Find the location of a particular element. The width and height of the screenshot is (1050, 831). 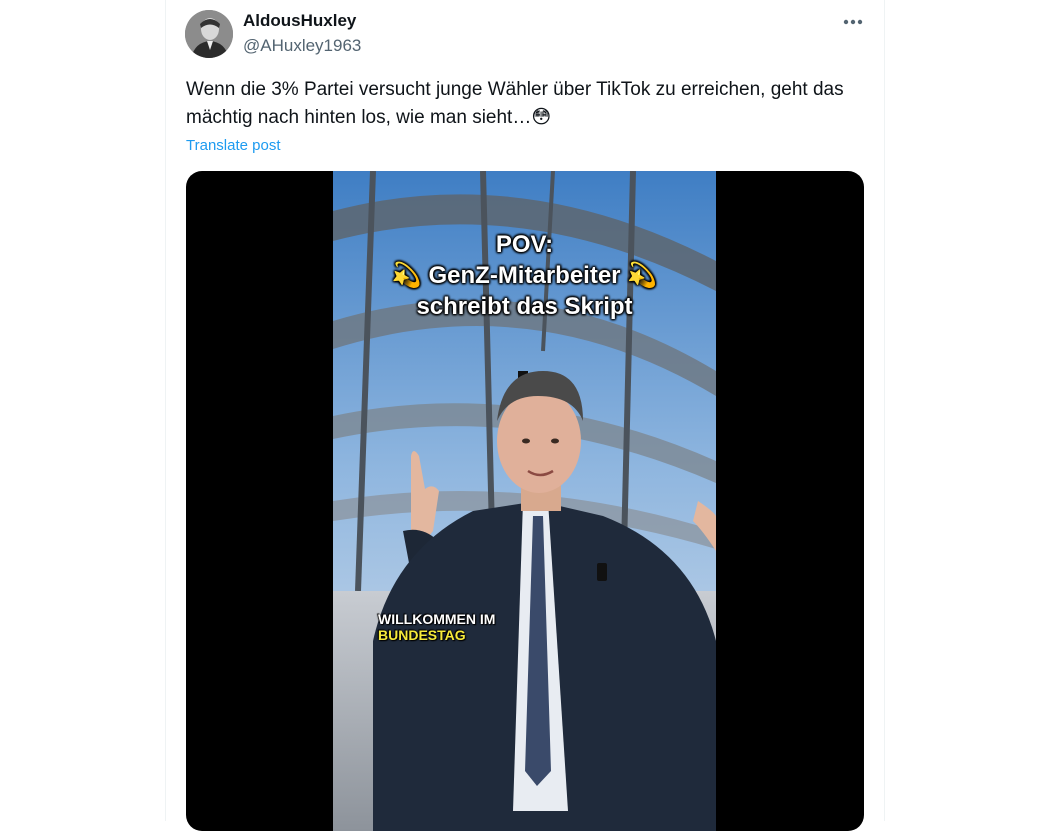

author-handle: @AHuxley1963 is located at coordinates (302, 46).